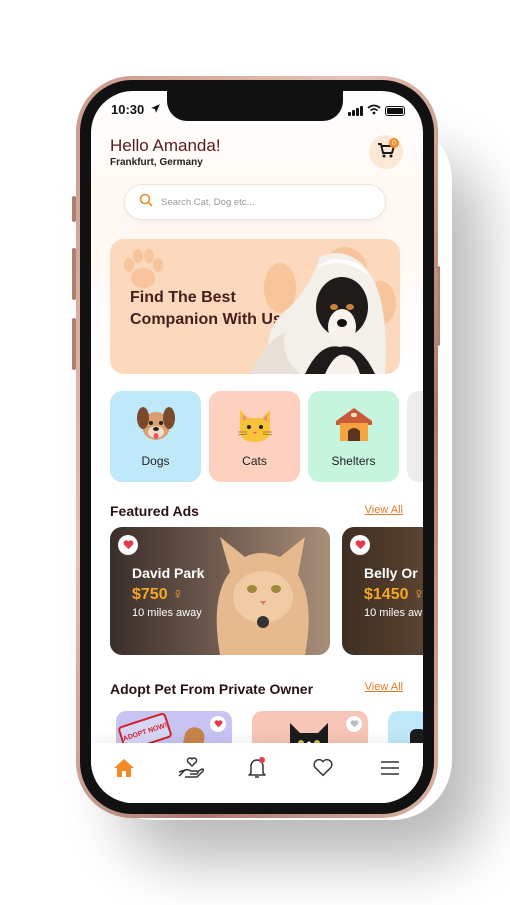 This screenshot has height=905, width=510. What do you see at coordinates (155, 461) in the screenshot?
I see `category-label: Dogs` at bounding box center [155, 461].